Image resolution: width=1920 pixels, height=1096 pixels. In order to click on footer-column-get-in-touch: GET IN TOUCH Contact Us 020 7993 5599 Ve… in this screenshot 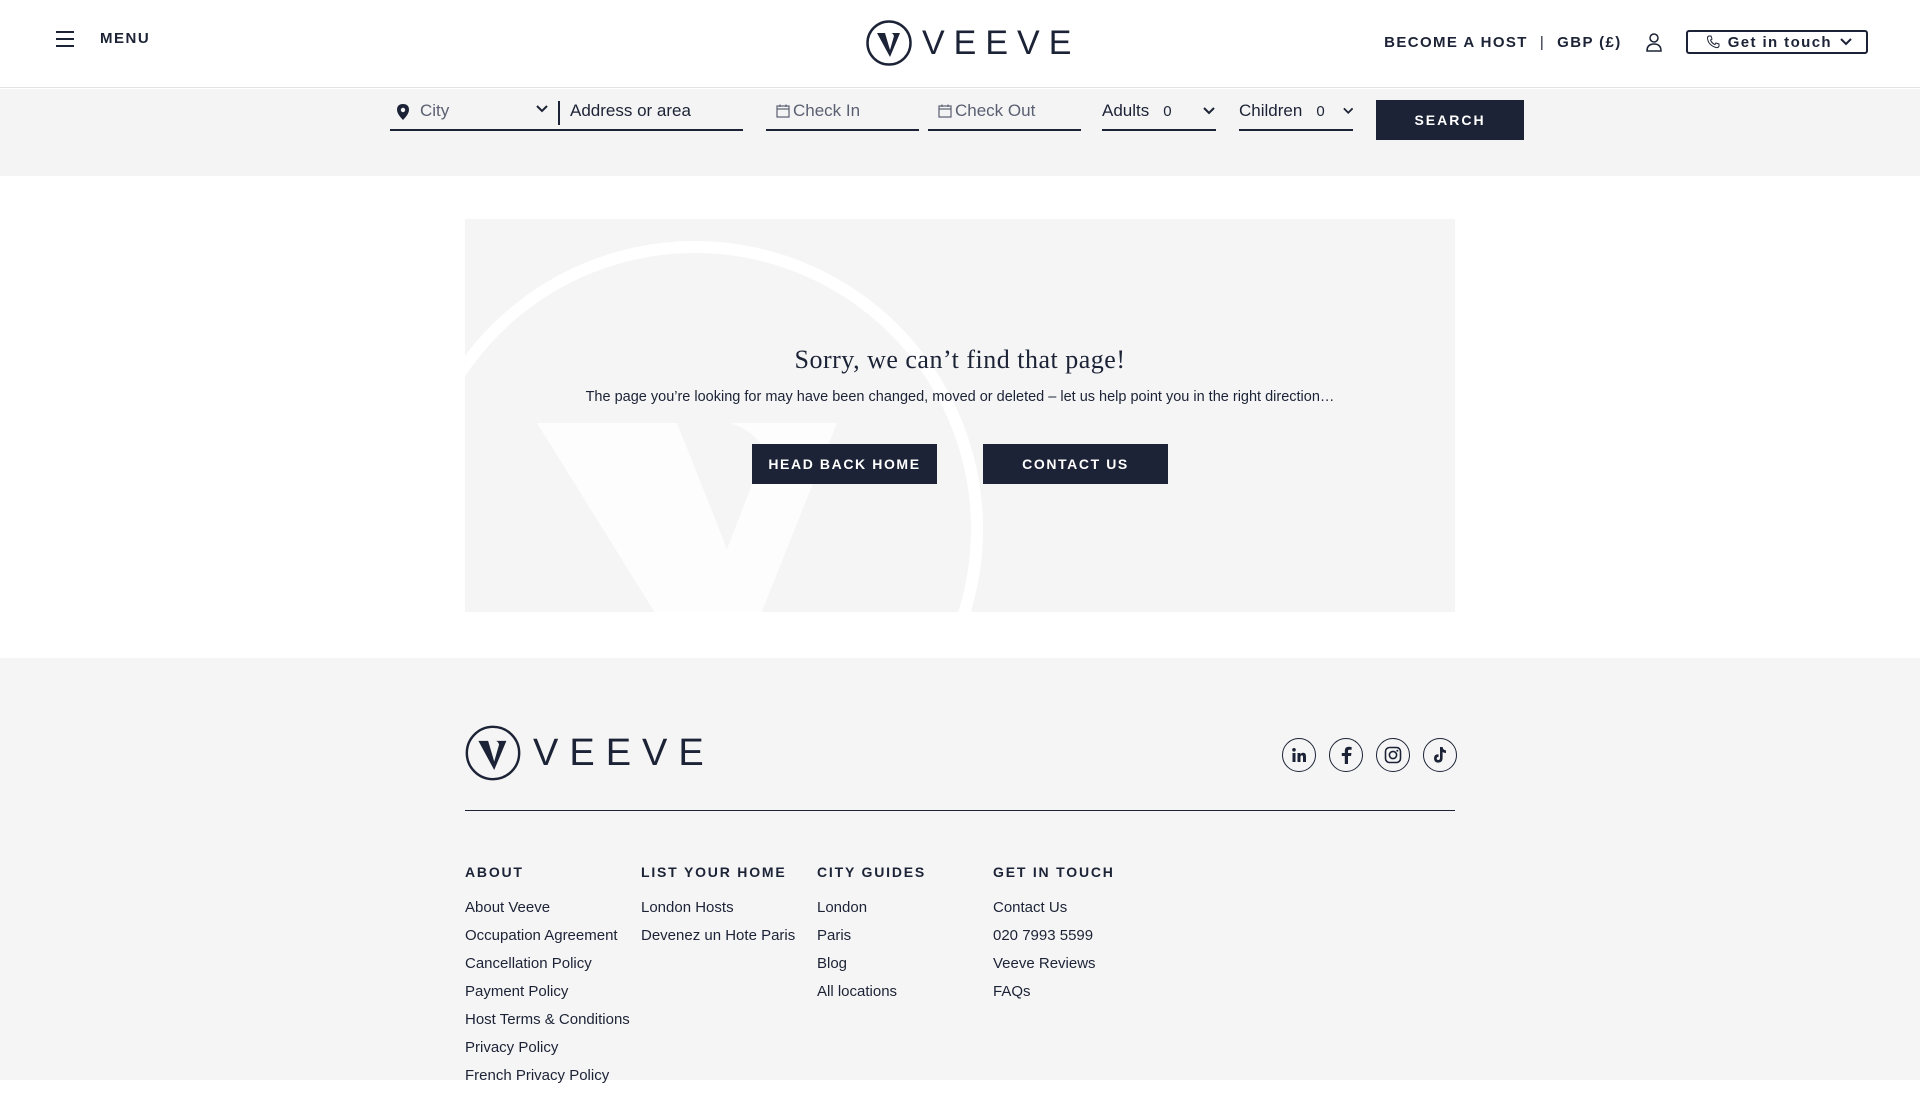, I will do `click(1054, 938)`.